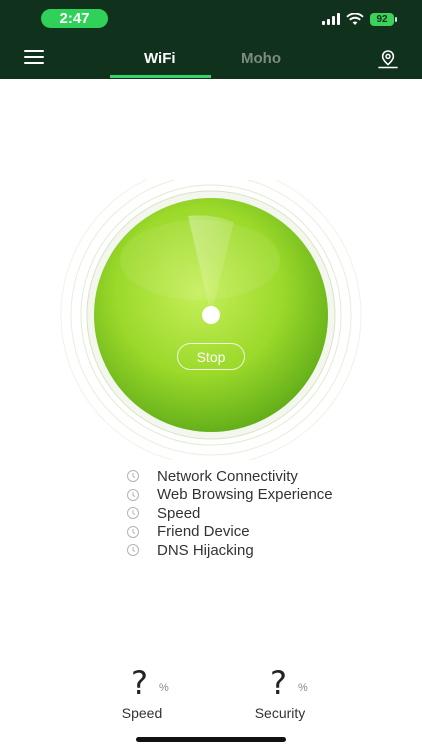  I want to click on battery-icon: 92, so click(383, 19).